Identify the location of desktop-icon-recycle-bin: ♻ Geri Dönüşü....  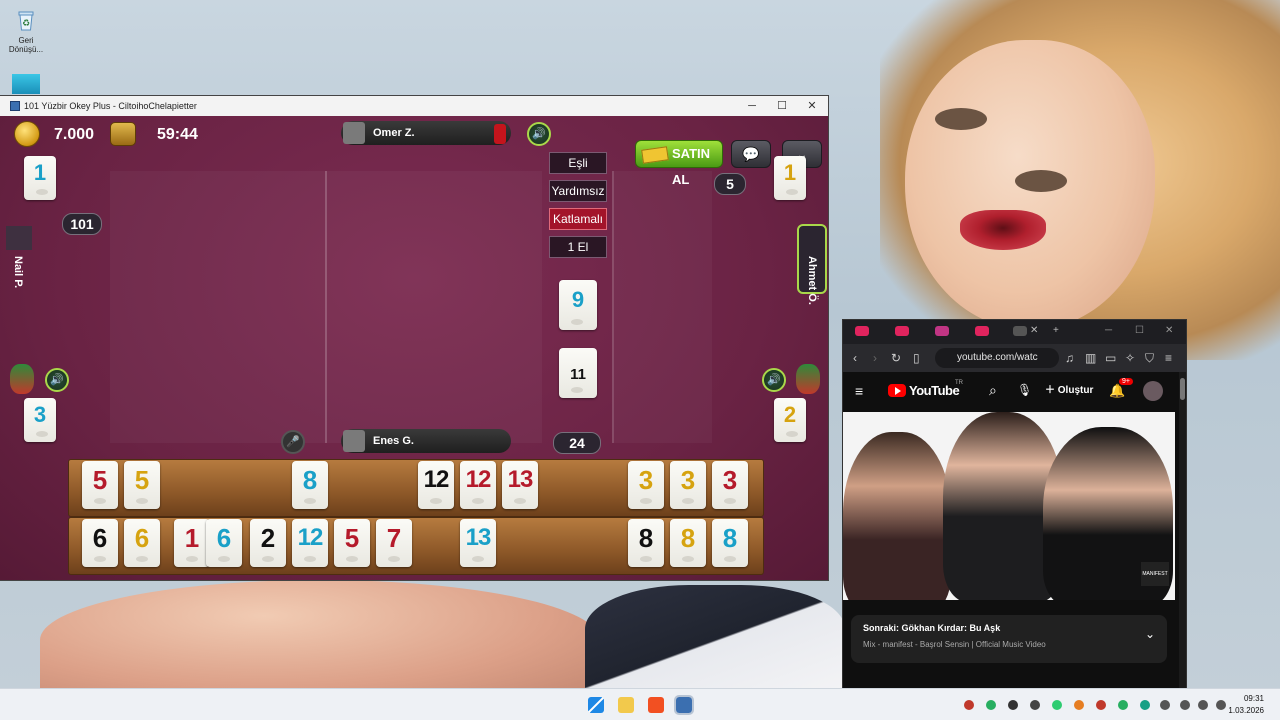
(26, 30).